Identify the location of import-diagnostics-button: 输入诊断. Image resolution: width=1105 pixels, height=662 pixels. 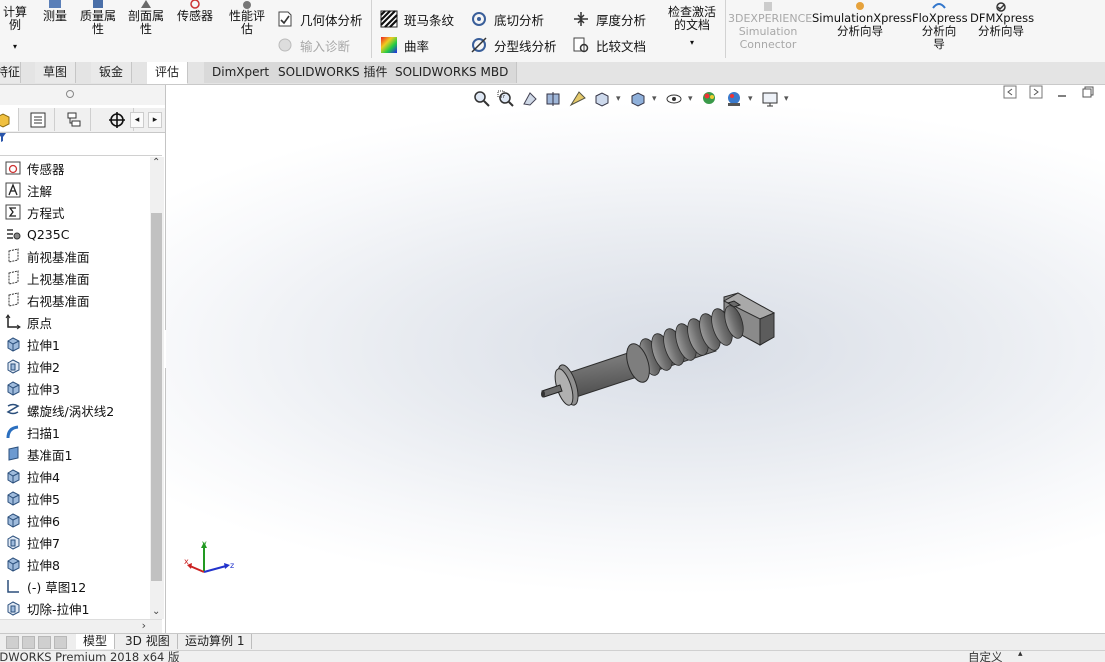
(313, 45).